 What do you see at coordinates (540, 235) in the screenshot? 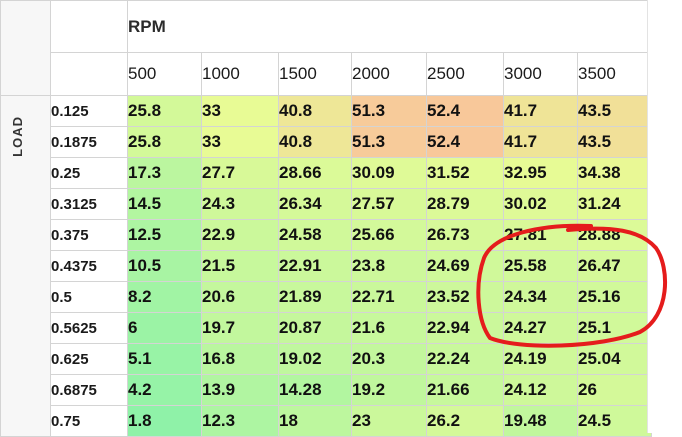
I see `map-cell: 27.81` at bounding box center [540, 235].